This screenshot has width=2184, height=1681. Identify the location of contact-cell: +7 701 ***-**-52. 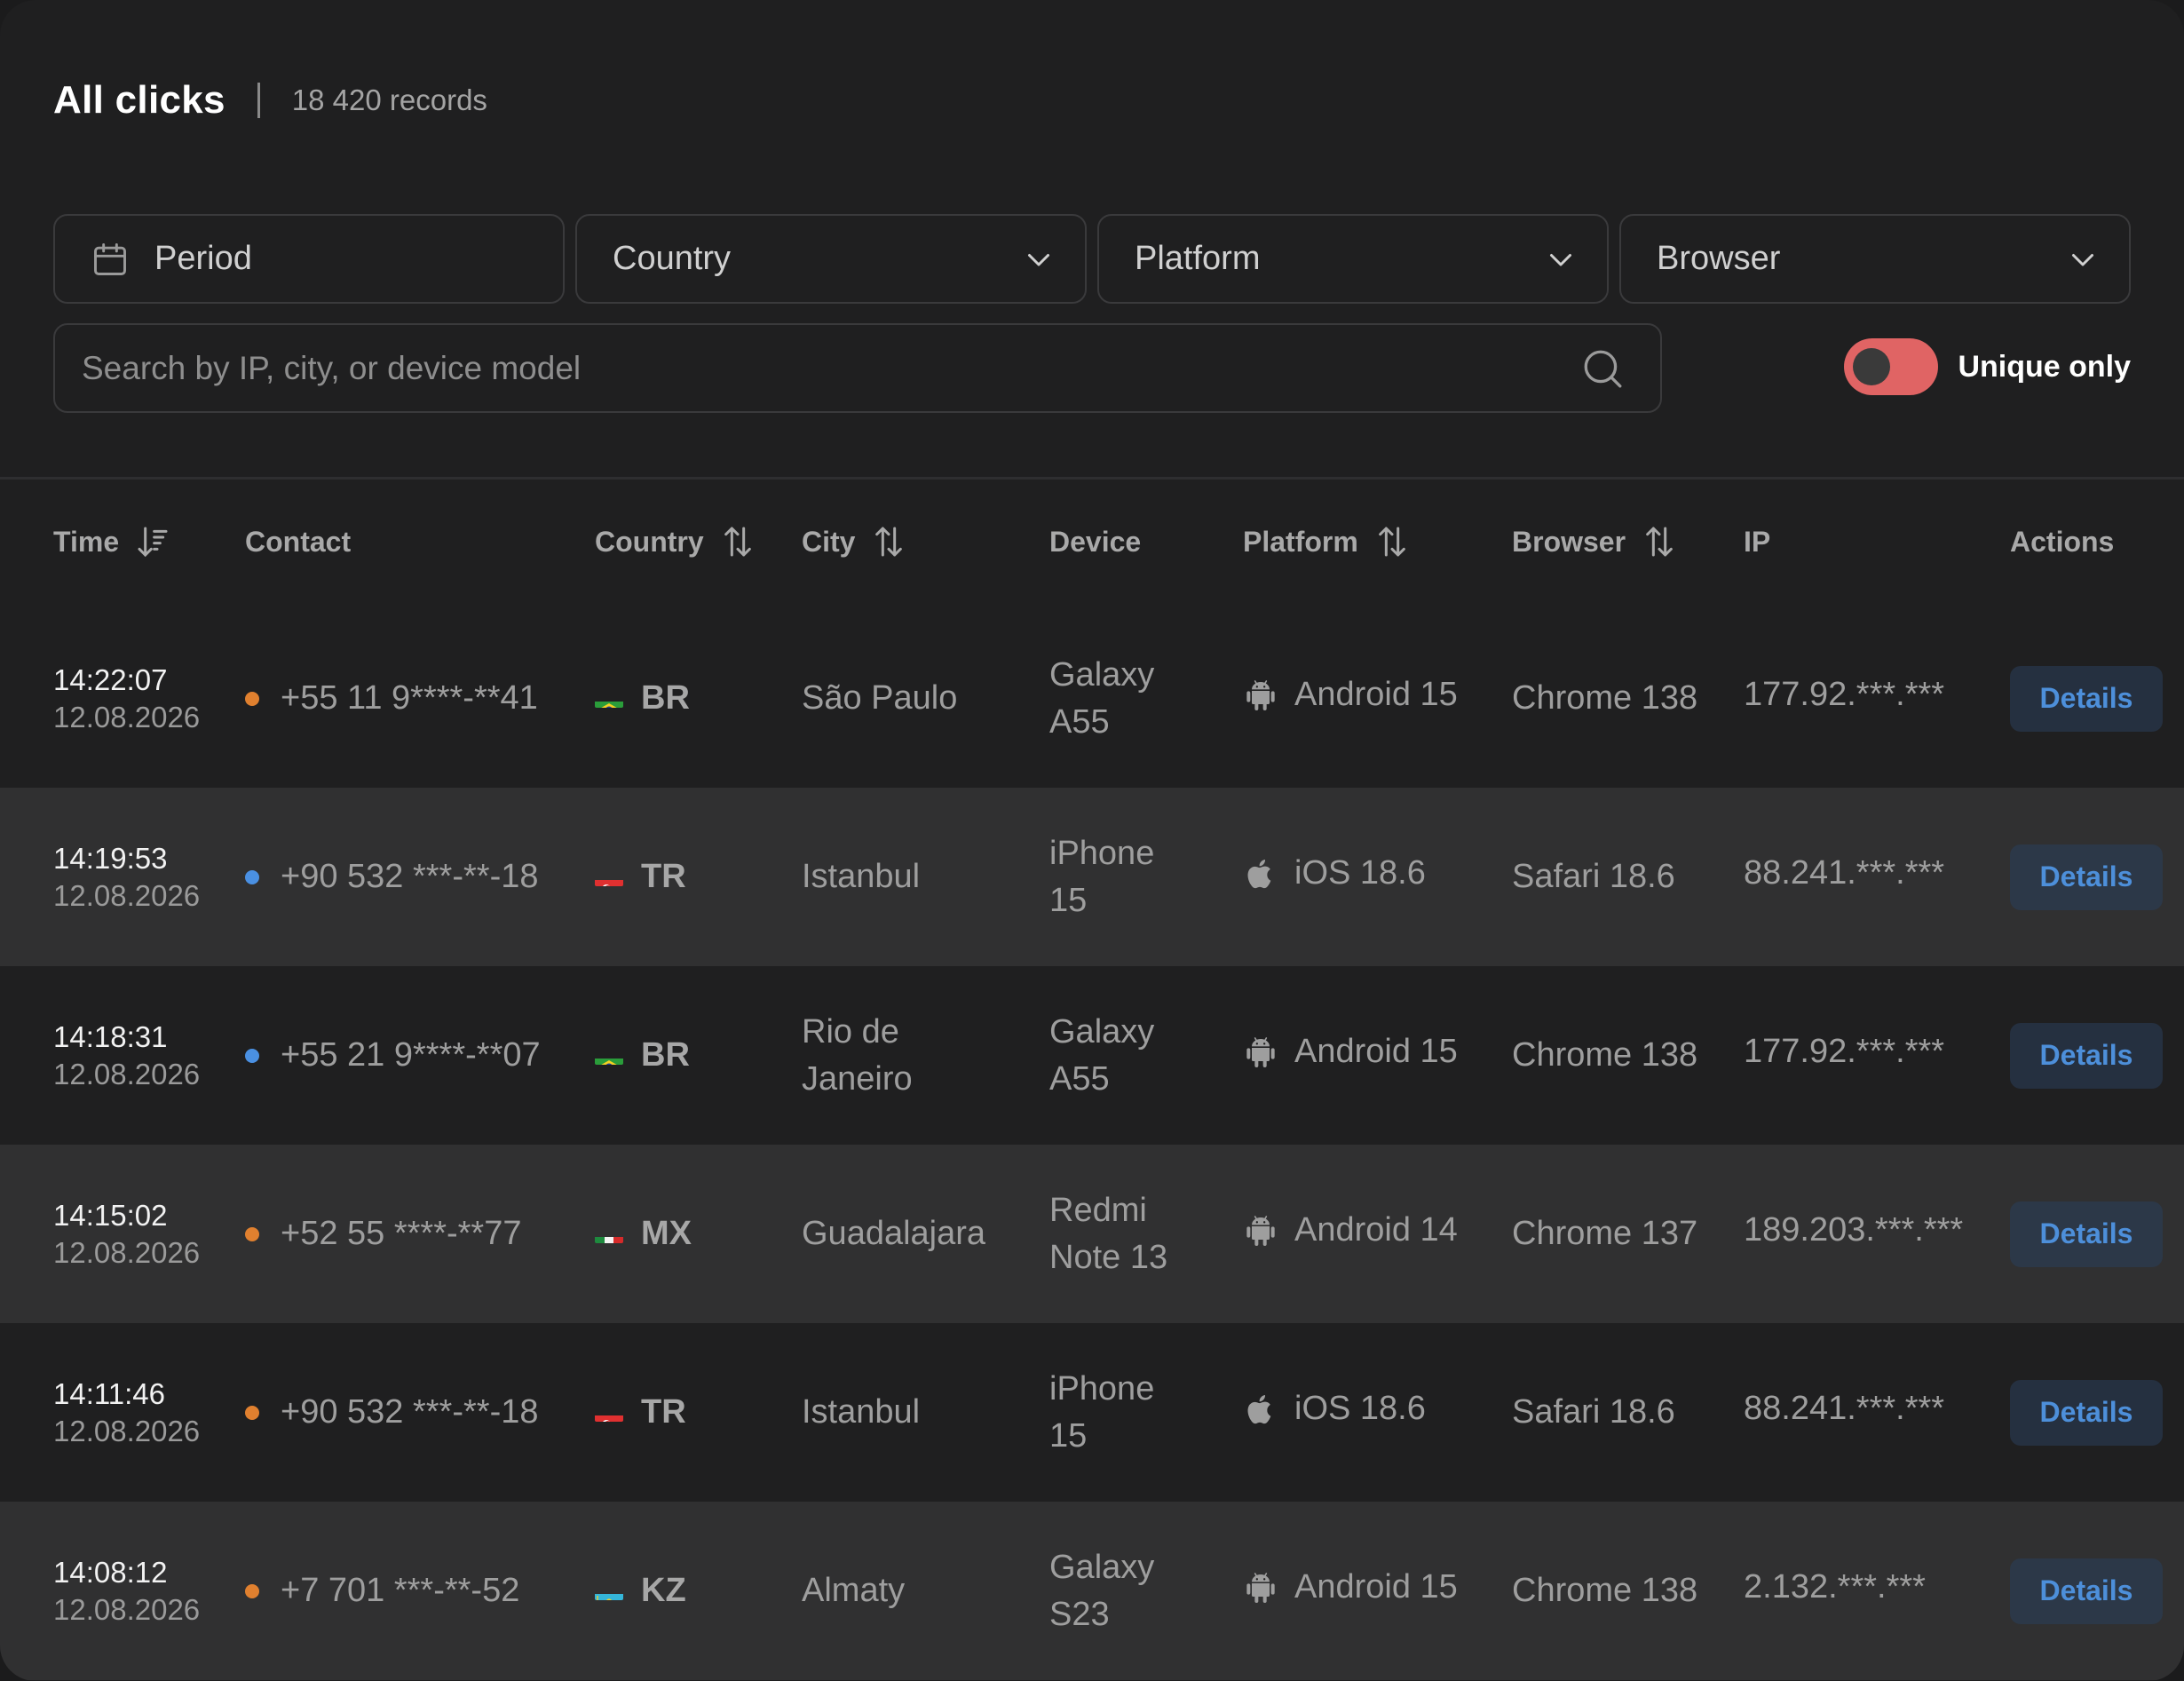
(382, 1591).